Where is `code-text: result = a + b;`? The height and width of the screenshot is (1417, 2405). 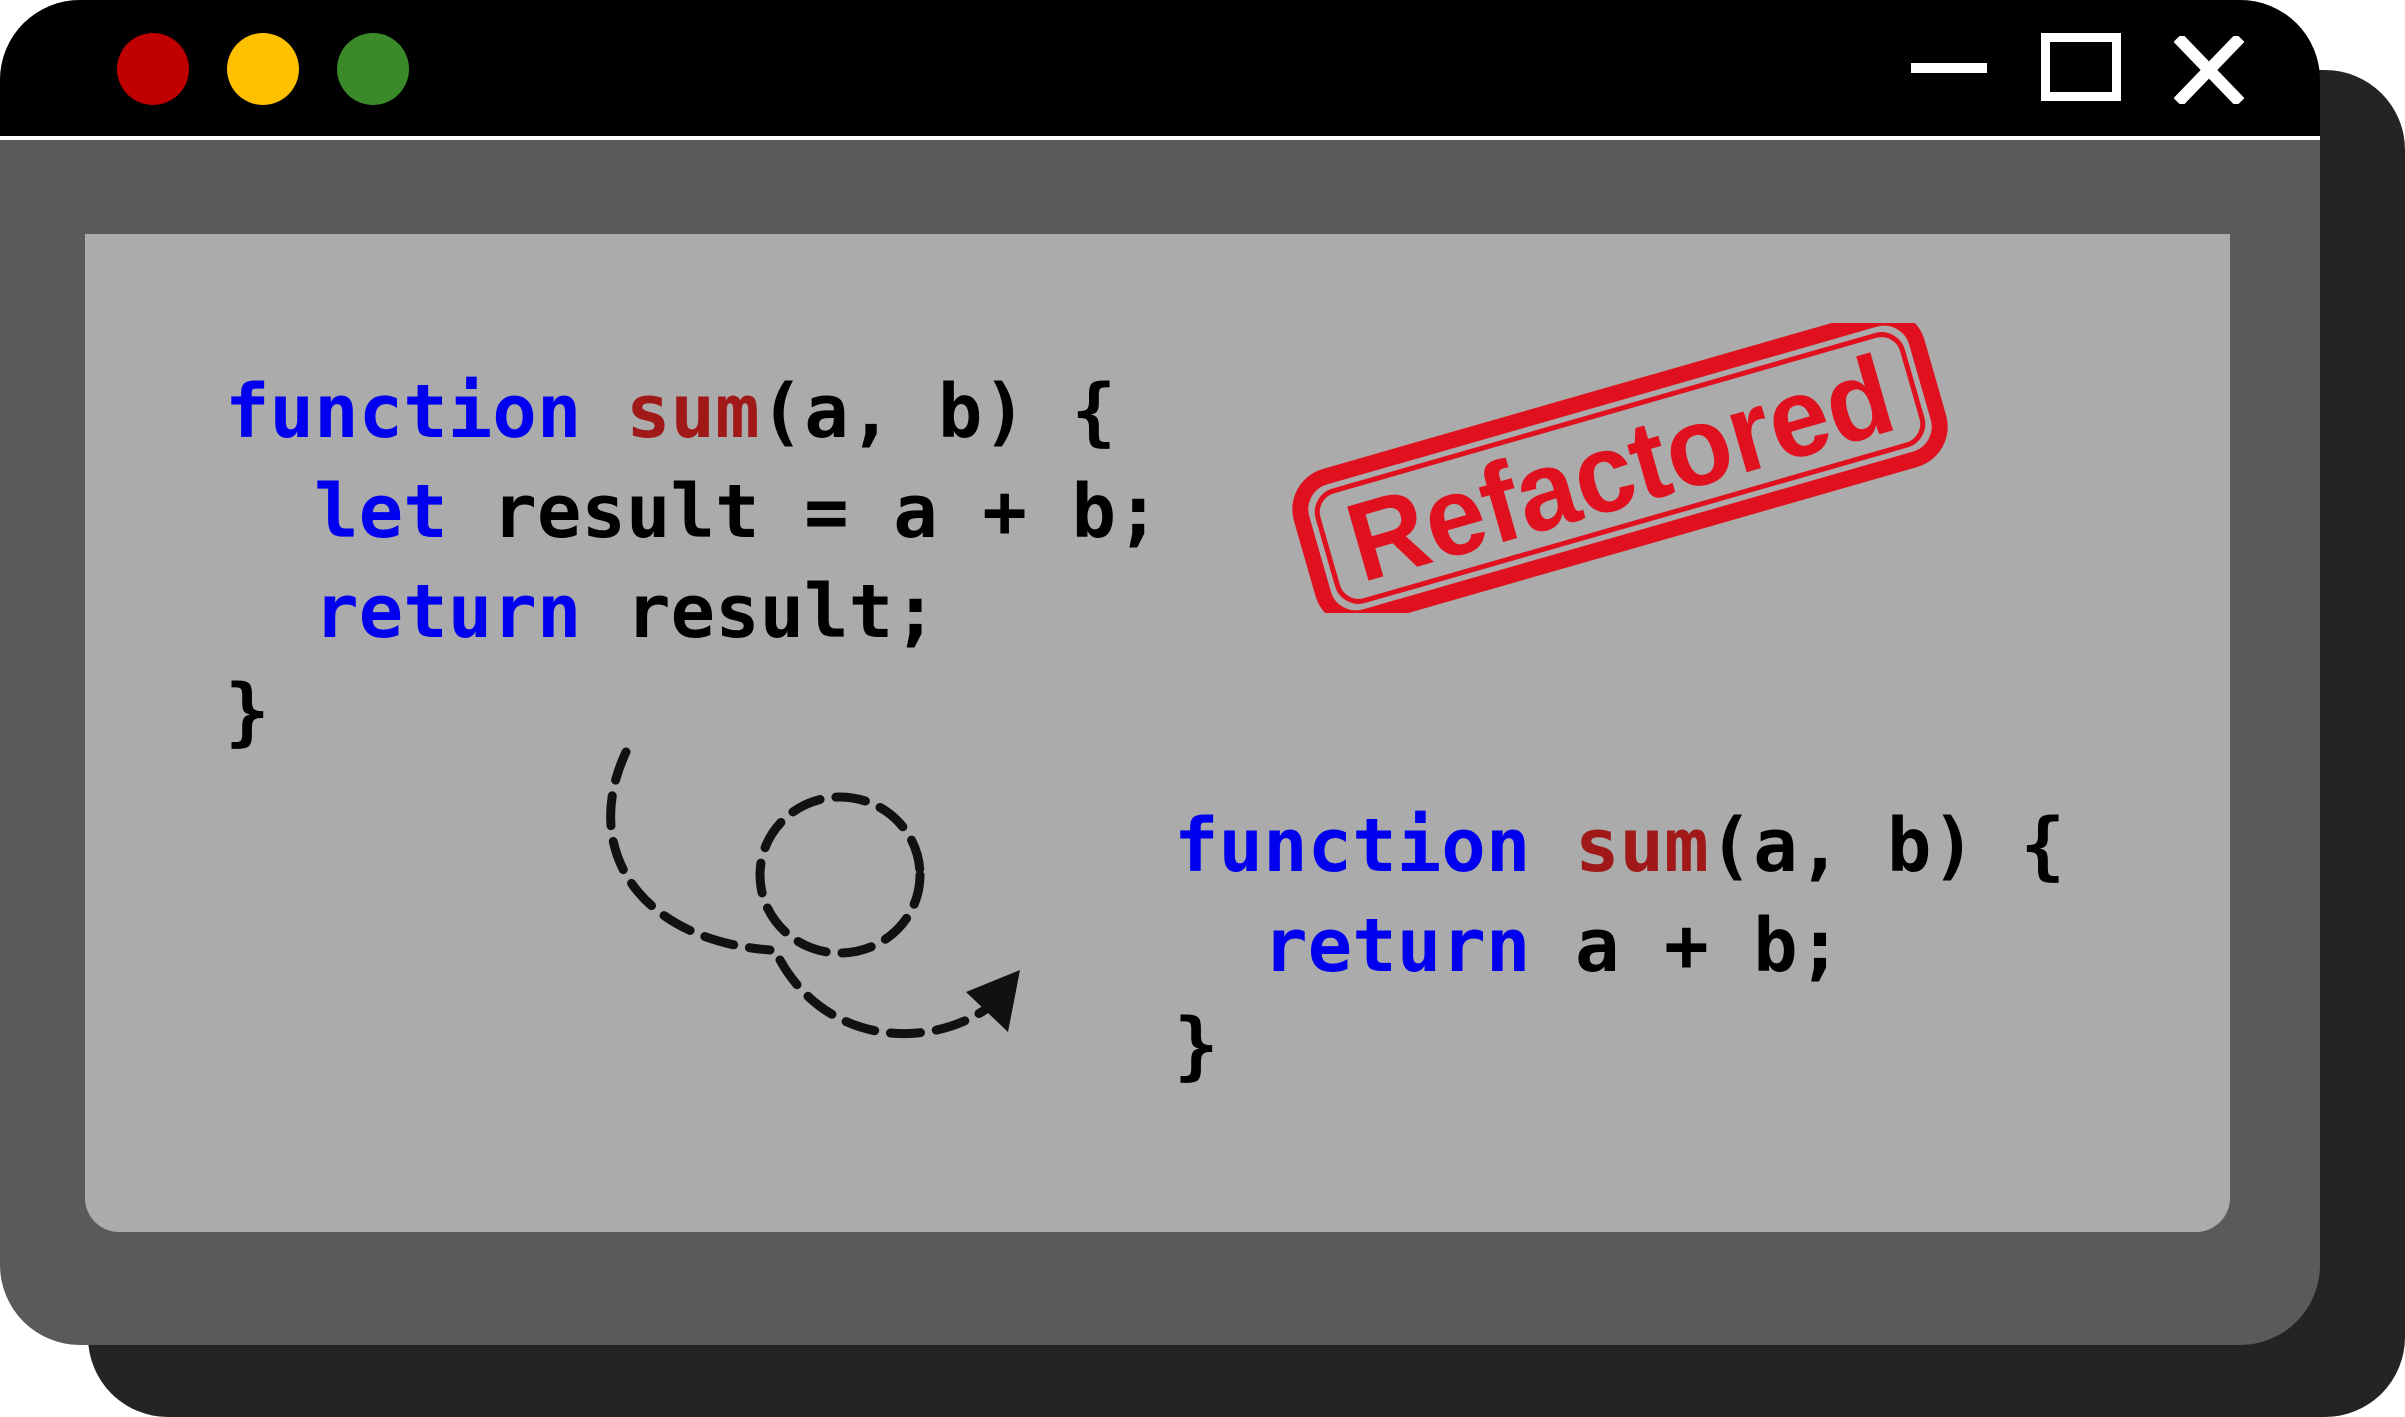
code-text: result = a + b; is located at coordinates (804, 512).